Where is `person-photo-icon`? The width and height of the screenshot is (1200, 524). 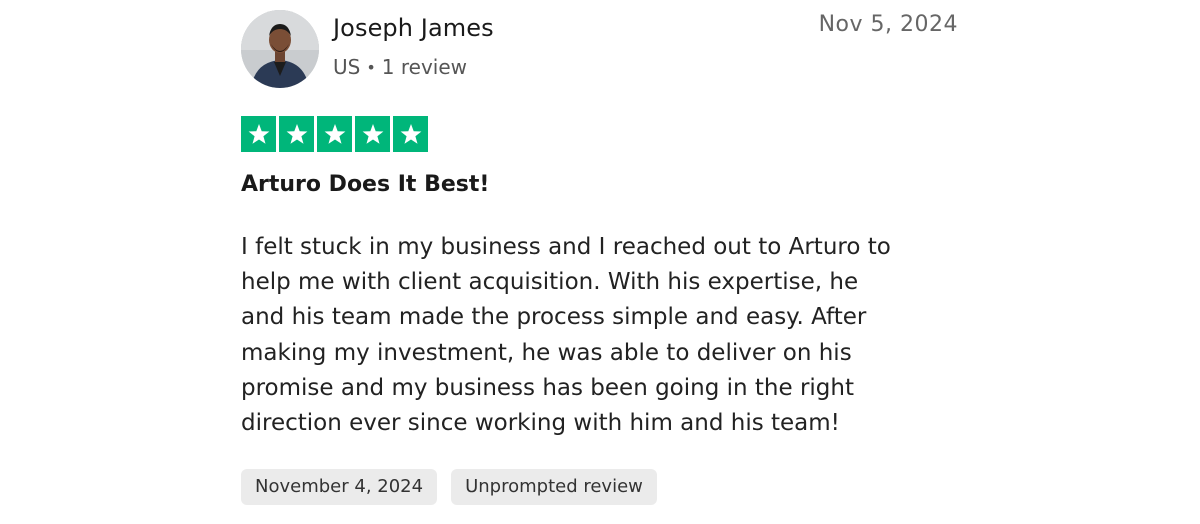
person-photo-icon is located at coordinates (280, 49).